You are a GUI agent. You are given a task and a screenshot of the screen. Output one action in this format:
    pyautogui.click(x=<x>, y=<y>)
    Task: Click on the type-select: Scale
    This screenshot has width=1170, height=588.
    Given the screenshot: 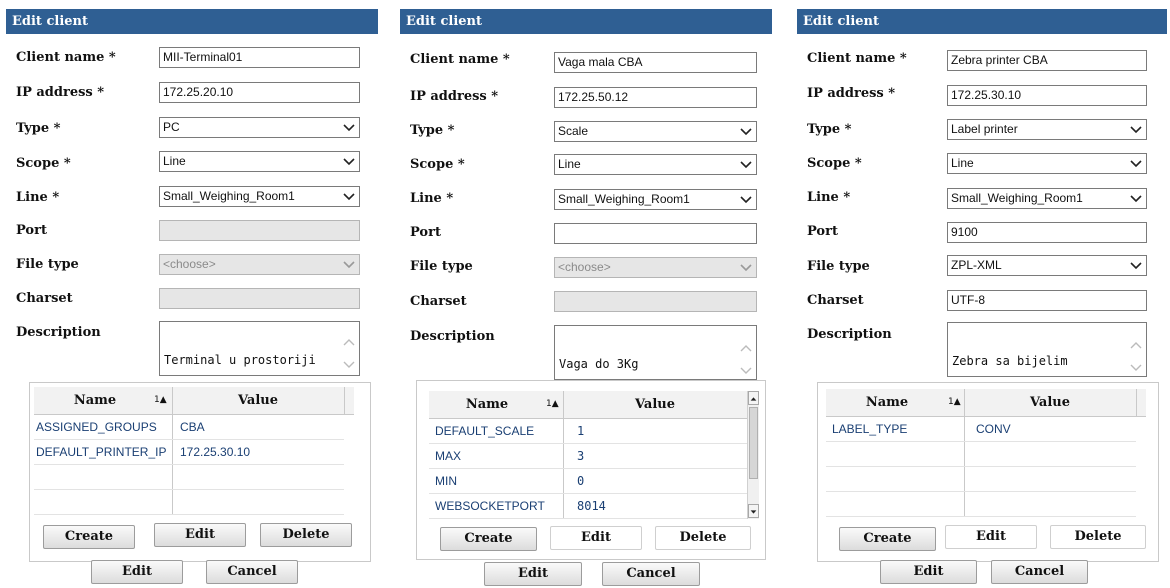 What is the action you would take?
    pyautogui.click(x=655, y=131)
    